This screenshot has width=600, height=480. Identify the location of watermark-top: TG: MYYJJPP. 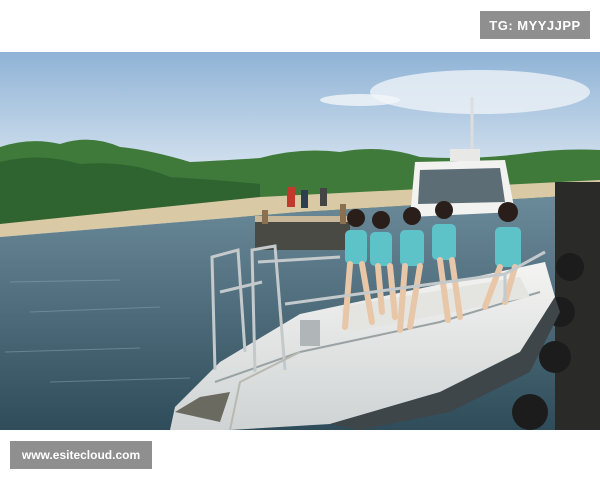
(535, 25).